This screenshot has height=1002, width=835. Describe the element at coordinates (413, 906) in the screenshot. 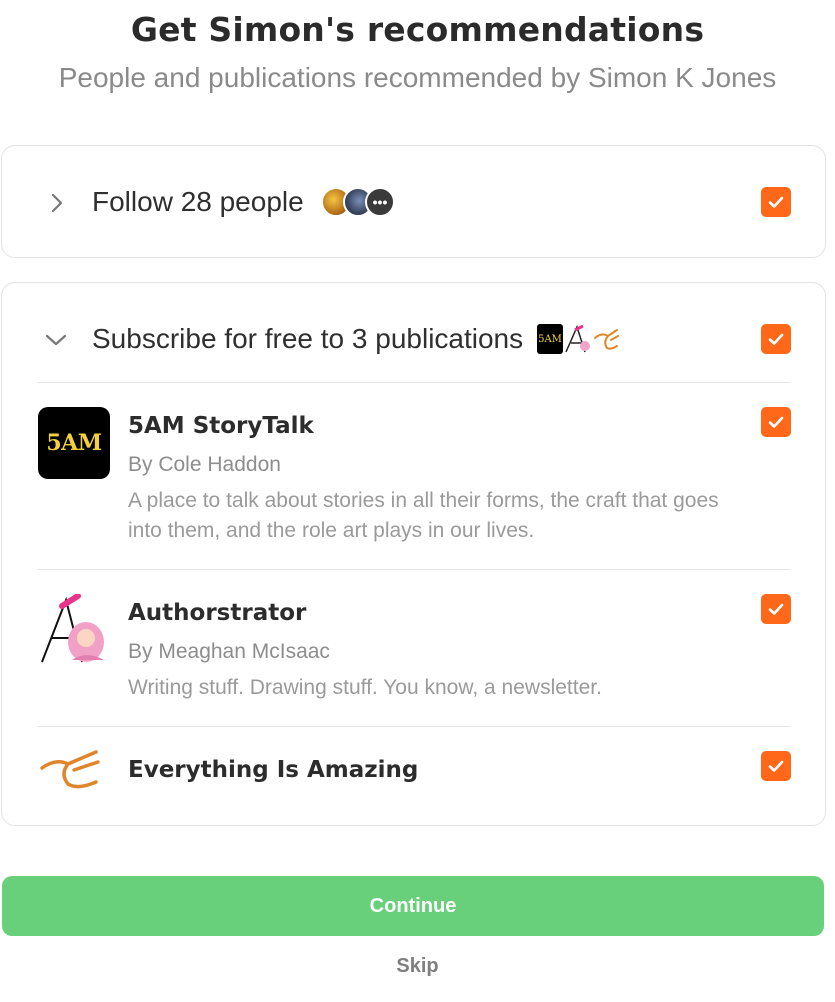

I see `continue-button: Continue` at that location.